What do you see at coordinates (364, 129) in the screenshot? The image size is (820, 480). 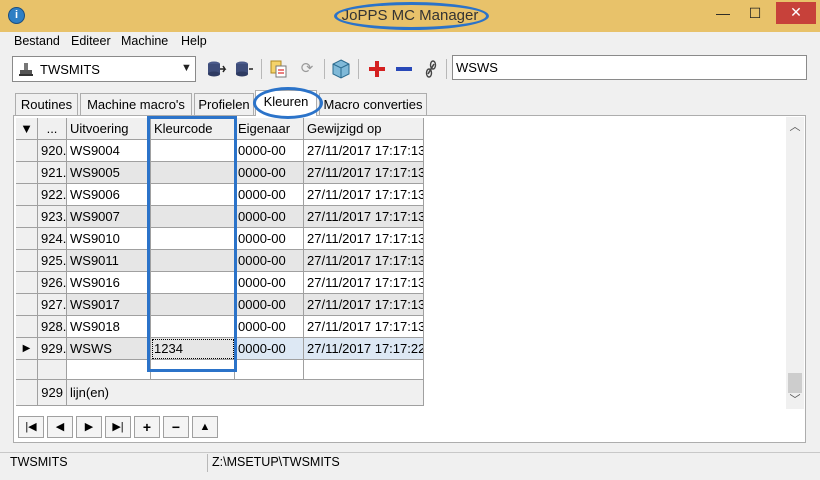 I see `column-header-gewijzigd-op: Gewijzigd op` at bounding box center [364, 129].